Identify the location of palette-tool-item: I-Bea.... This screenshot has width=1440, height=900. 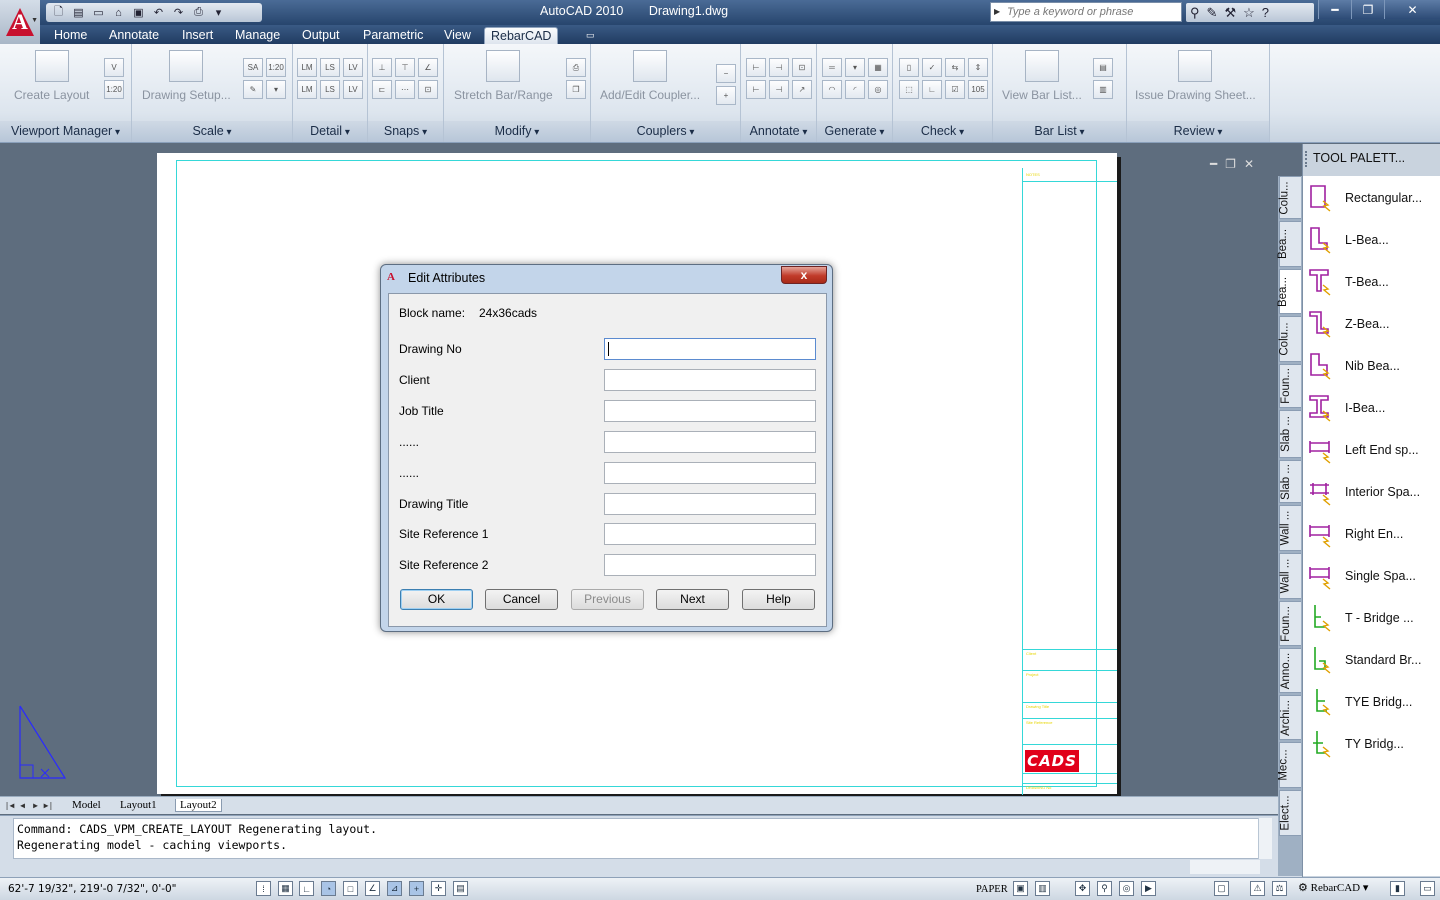
(1372, 408).